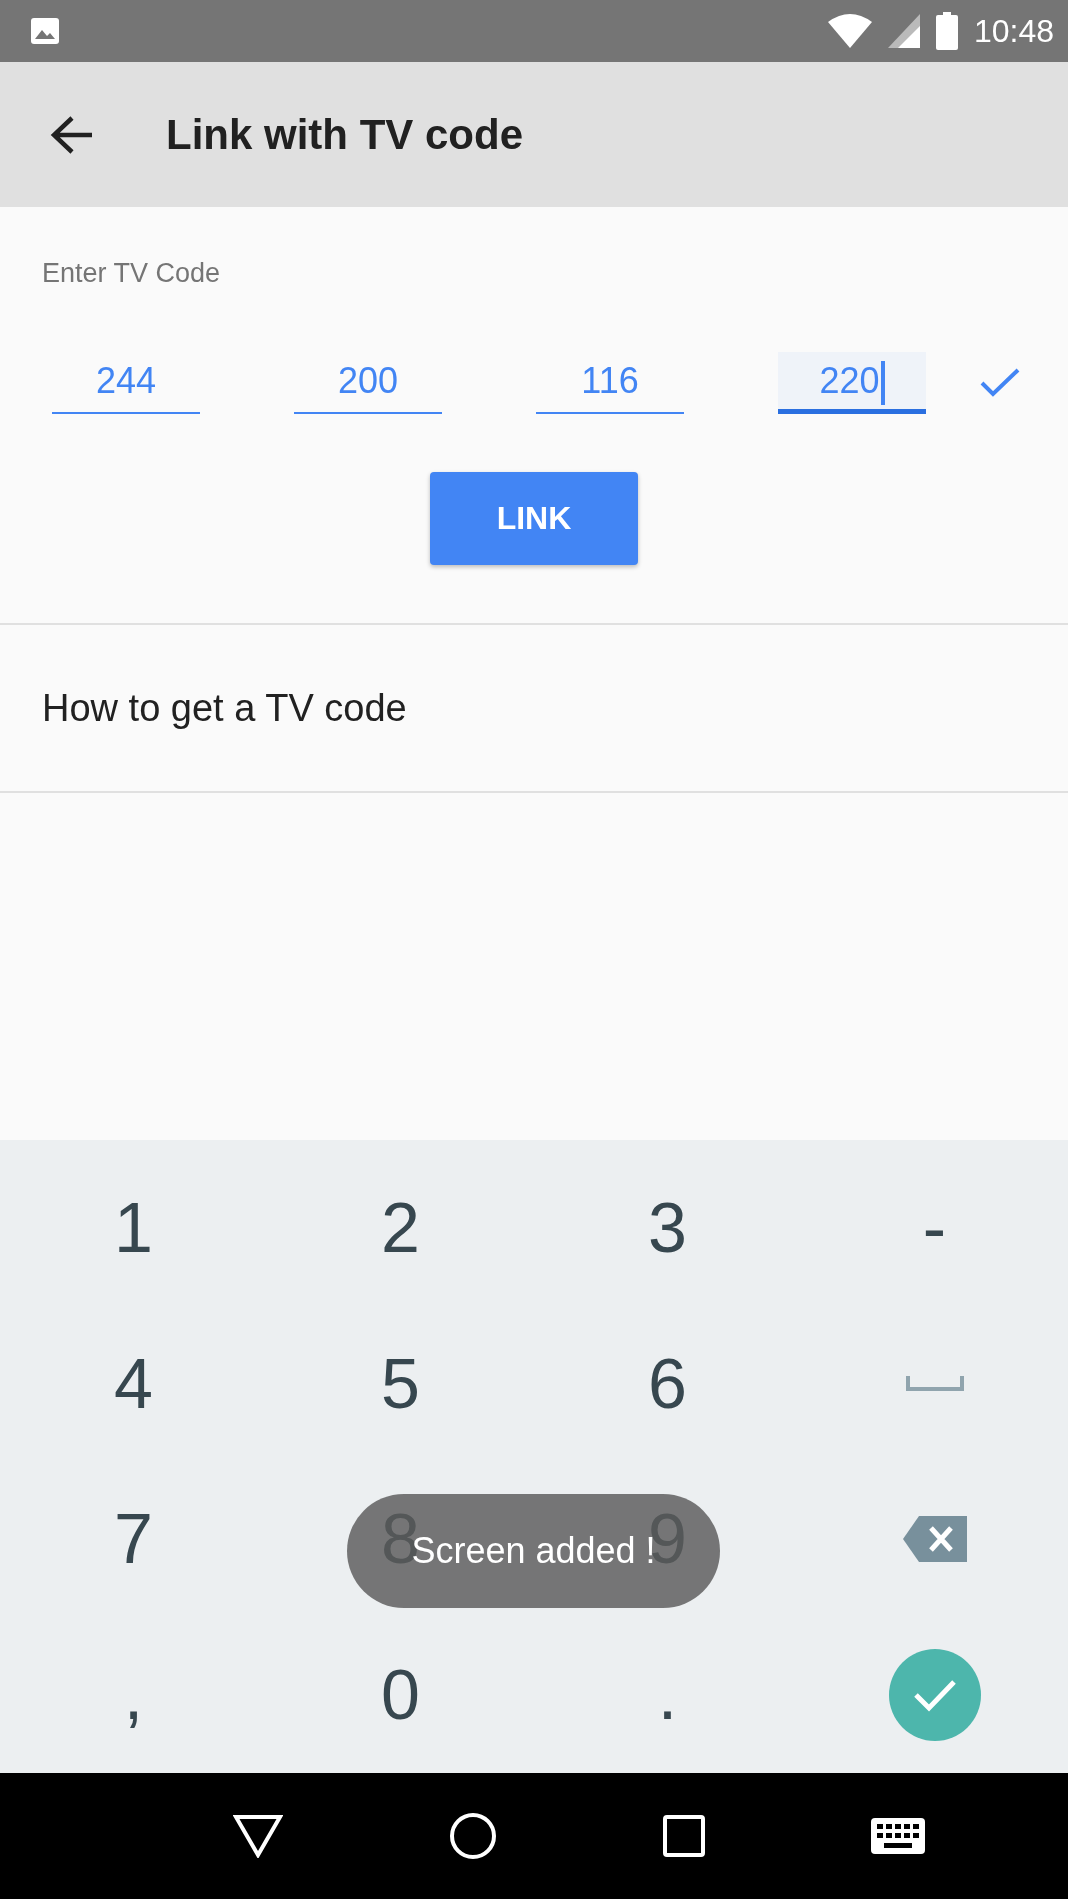  I want to click on backspace-icon, so click(934, 1539).